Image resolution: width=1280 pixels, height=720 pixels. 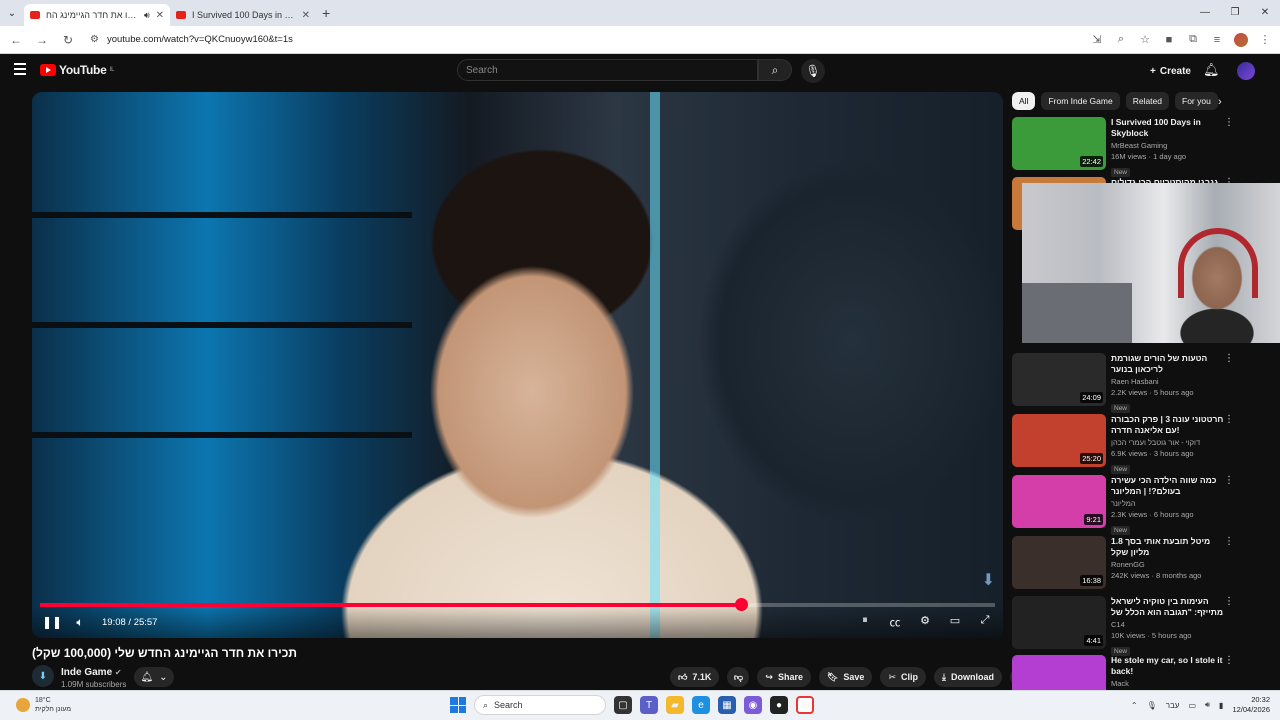 I want to click on chip-from-channel: From Inde Game, so click(x=1080, y=101).